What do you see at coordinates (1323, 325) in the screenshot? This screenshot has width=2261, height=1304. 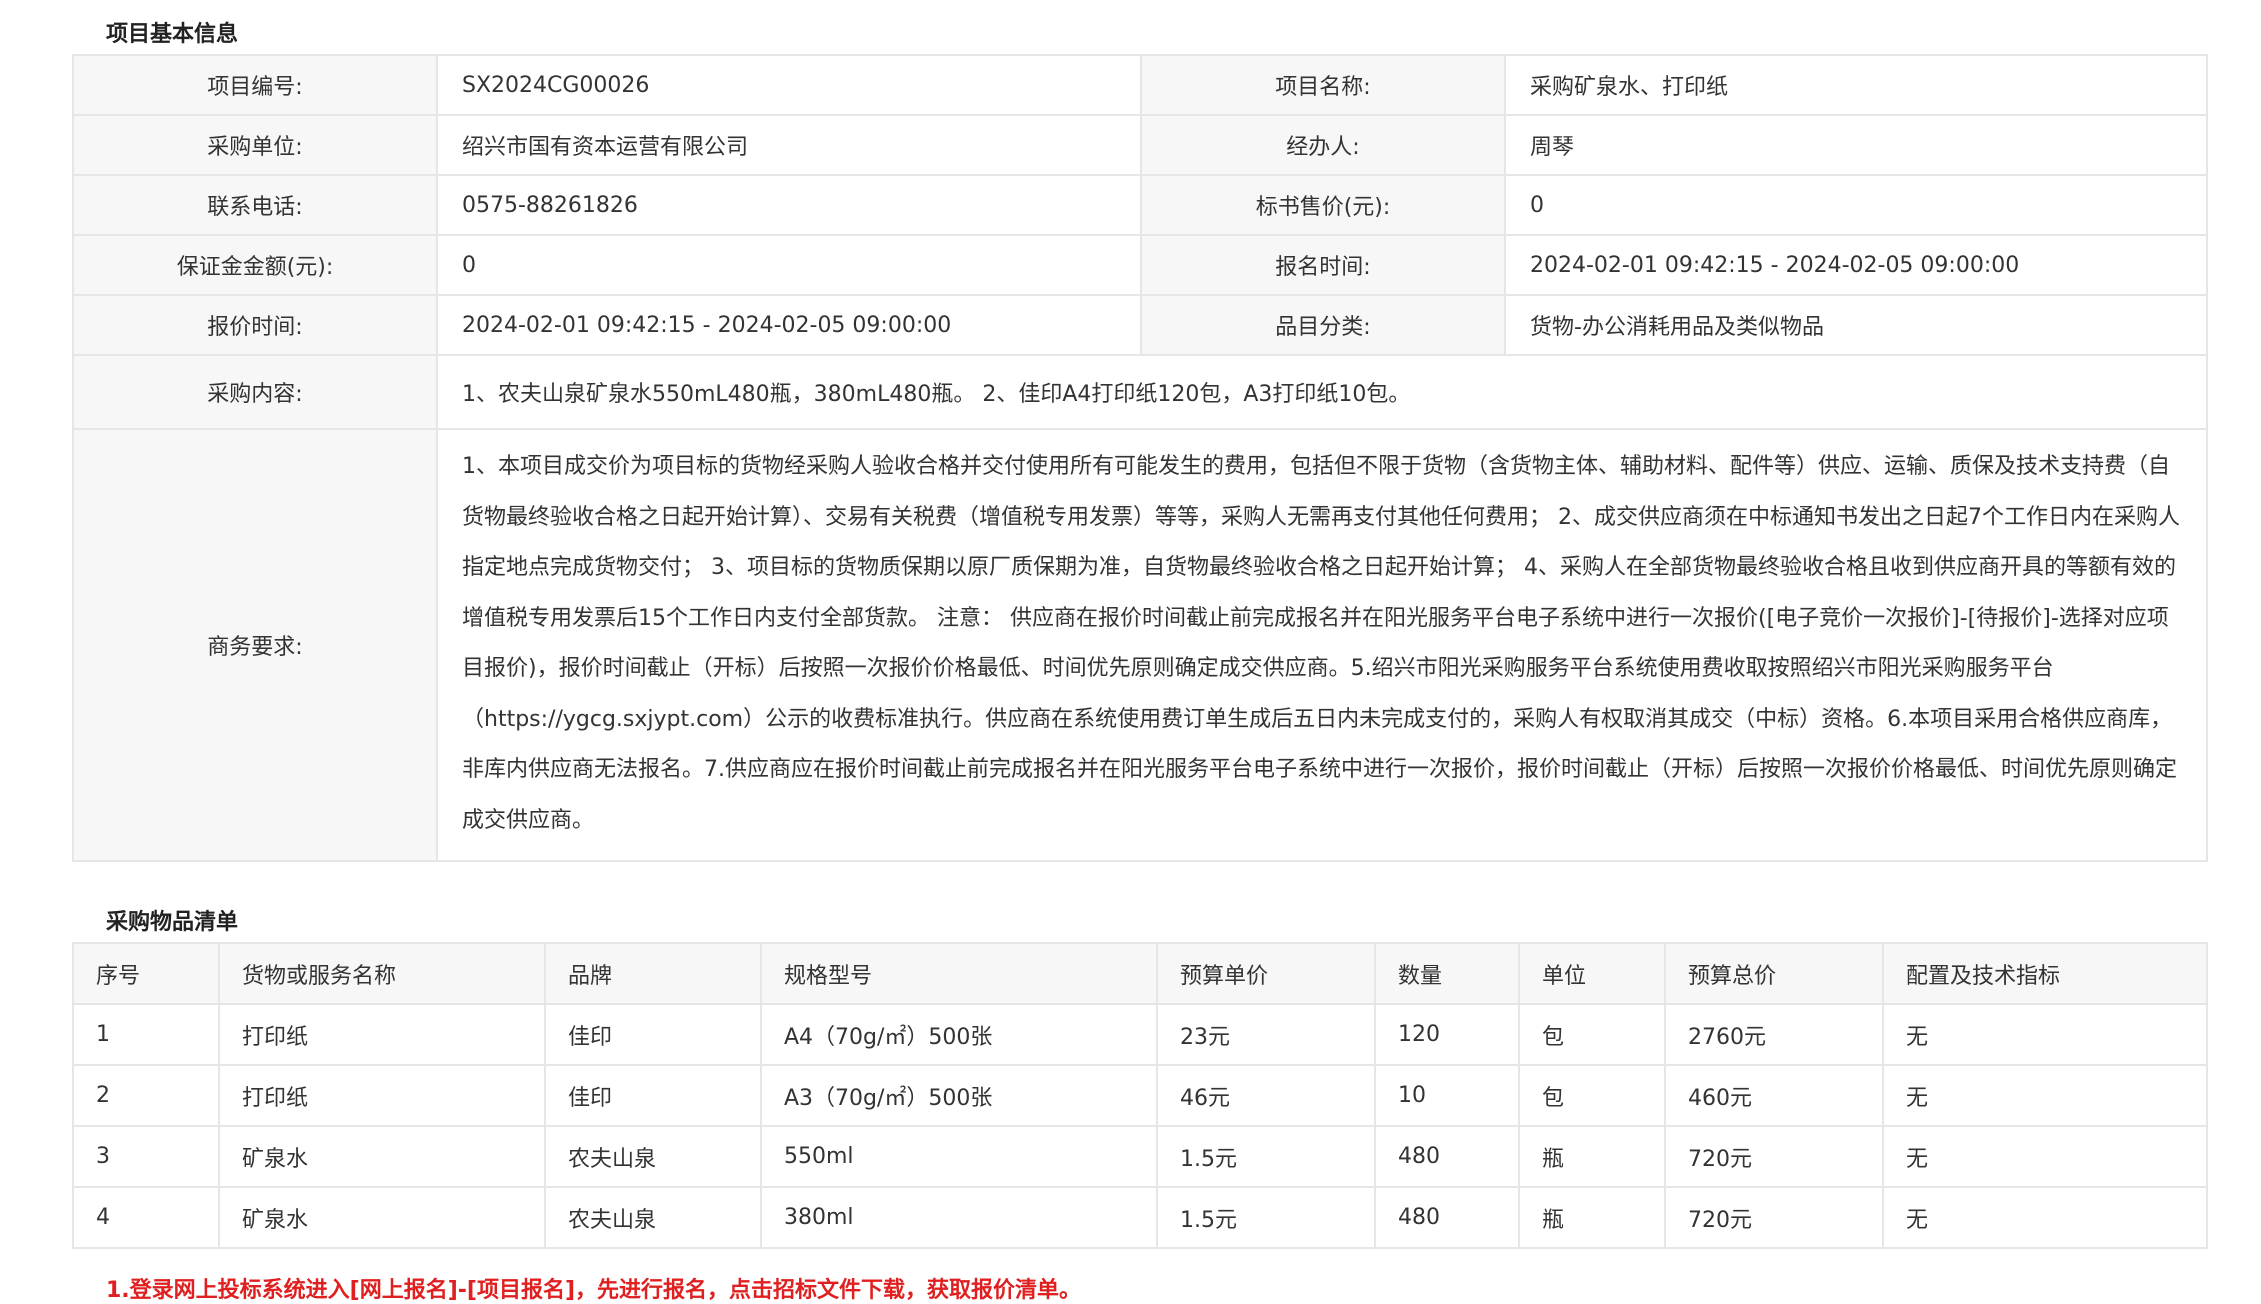 I see `category-label: 品目分类:` at bounding box center [1323, 325].